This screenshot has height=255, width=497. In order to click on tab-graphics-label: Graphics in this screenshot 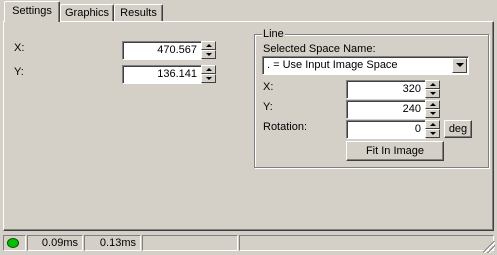, I will do `click(87, 13)`.